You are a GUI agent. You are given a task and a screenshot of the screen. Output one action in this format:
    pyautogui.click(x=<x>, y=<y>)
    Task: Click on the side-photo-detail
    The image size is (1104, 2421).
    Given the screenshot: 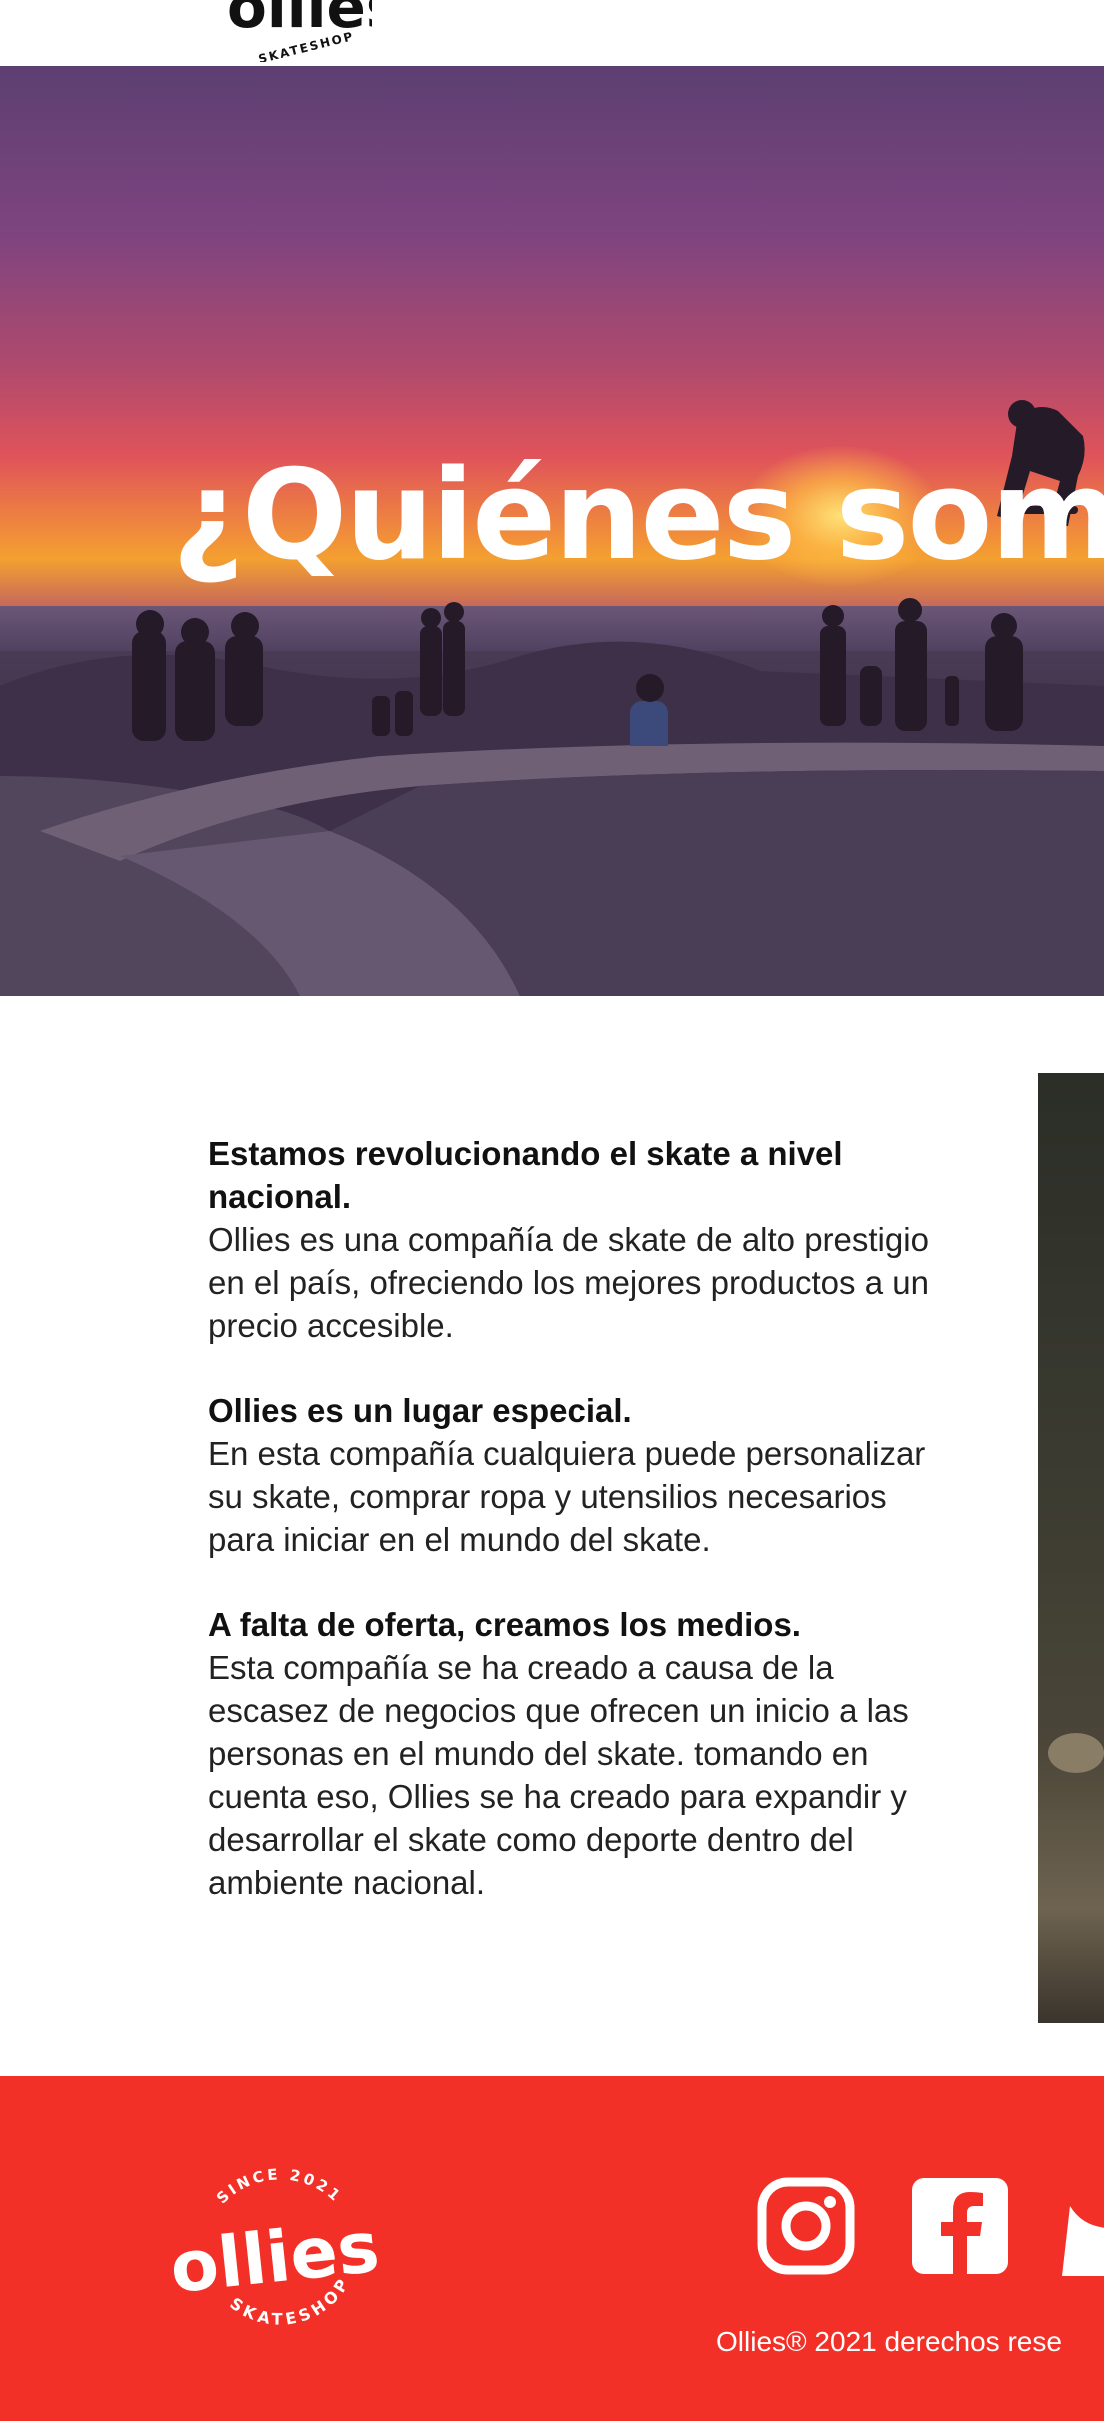 What is the action you would take?
    pyautogui.click(x=1076, y=1753)
    